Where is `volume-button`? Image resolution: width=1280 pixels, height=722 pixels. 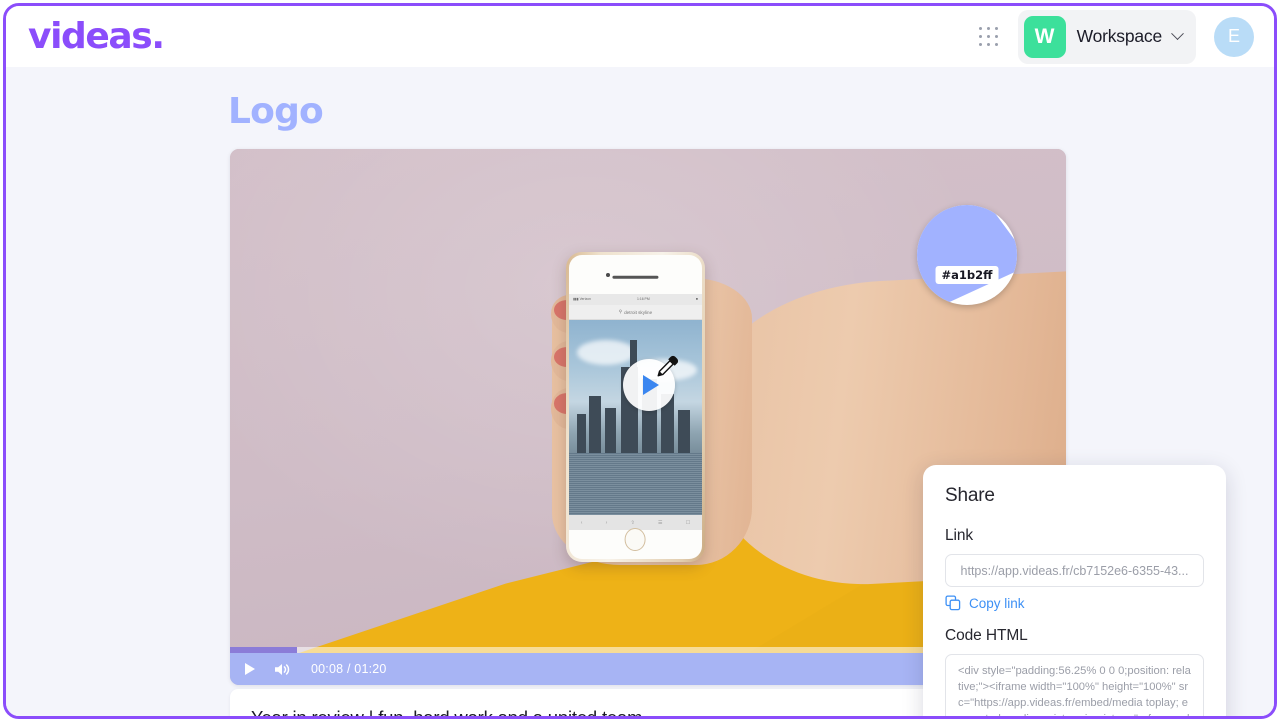
volume-button is located at coordinates (282, 669).